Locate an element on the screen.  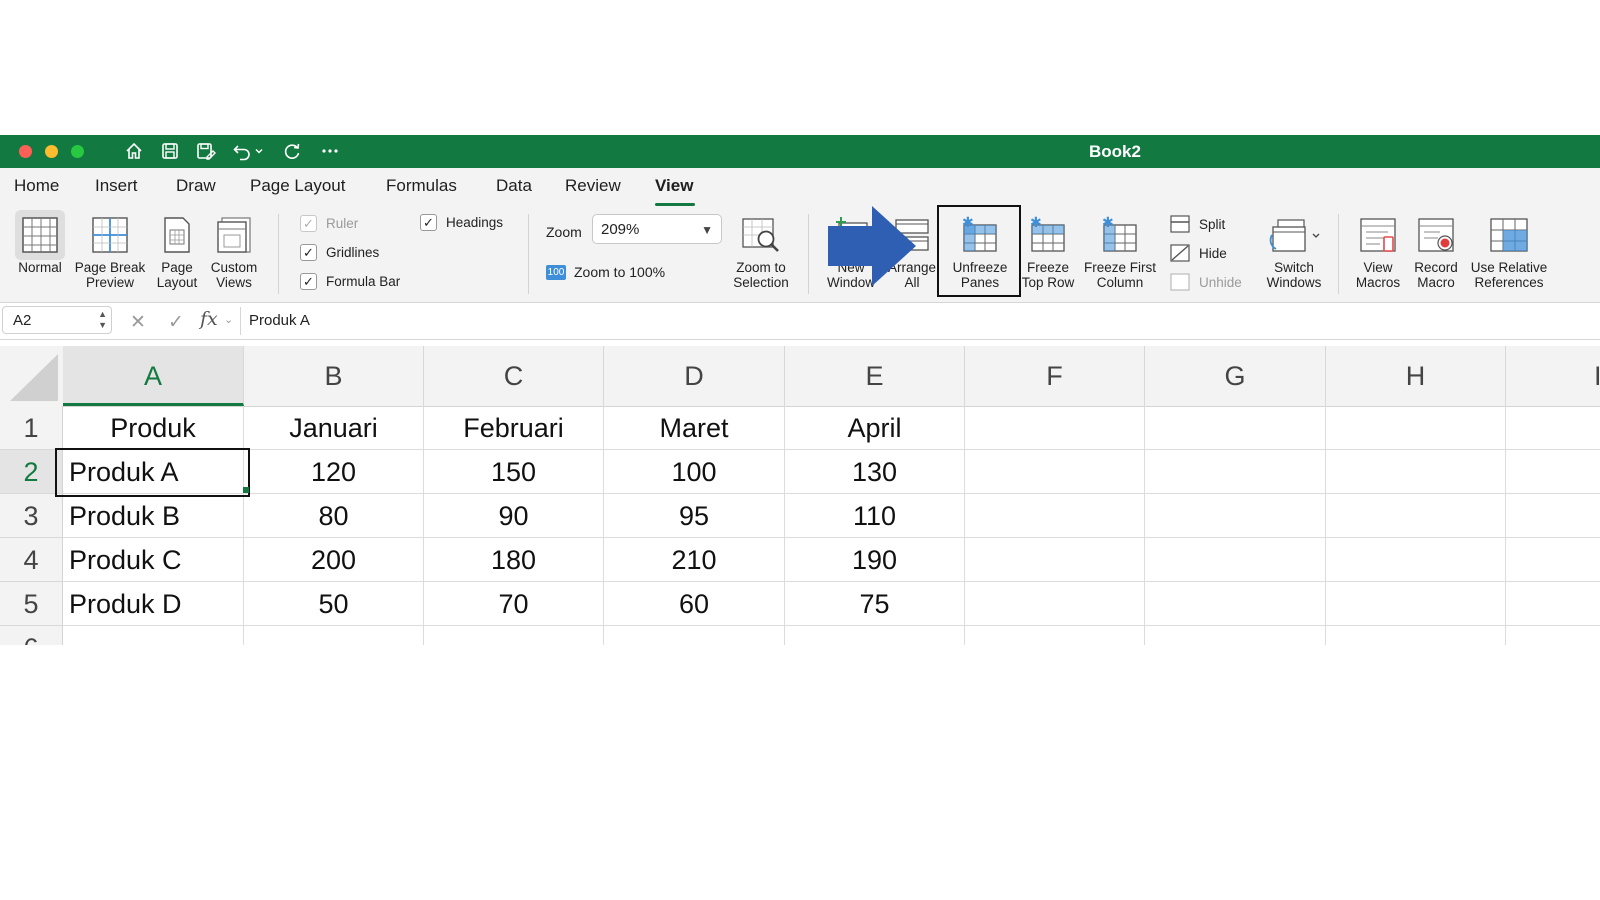
cell-g4 is located at coordinates (1235, 560).